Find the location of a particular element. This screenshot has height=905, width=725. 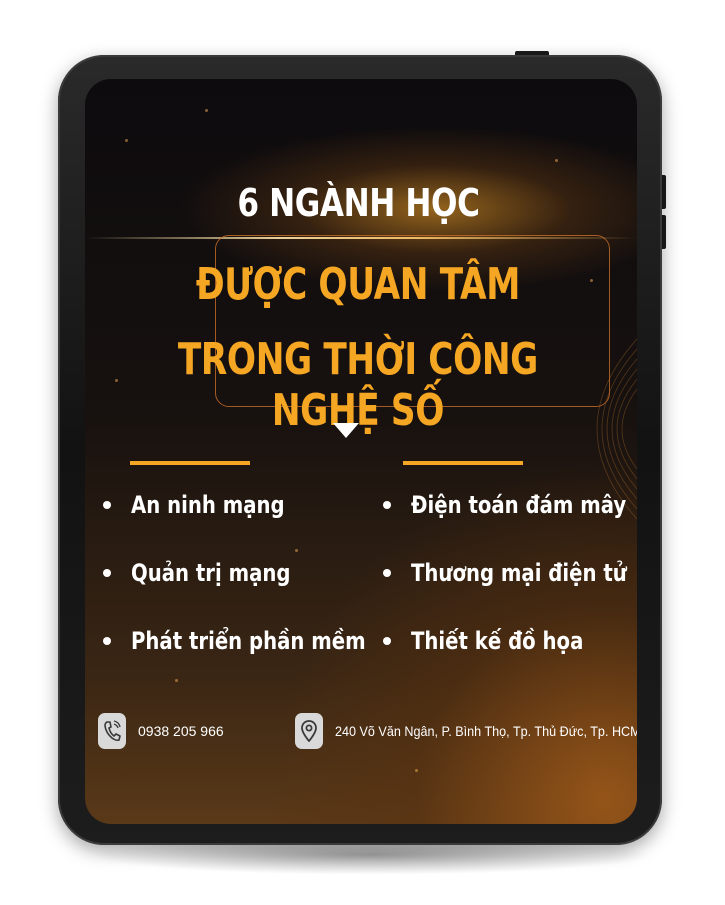

list-item: Quản trị mạng is located at coordinates (259, 589).